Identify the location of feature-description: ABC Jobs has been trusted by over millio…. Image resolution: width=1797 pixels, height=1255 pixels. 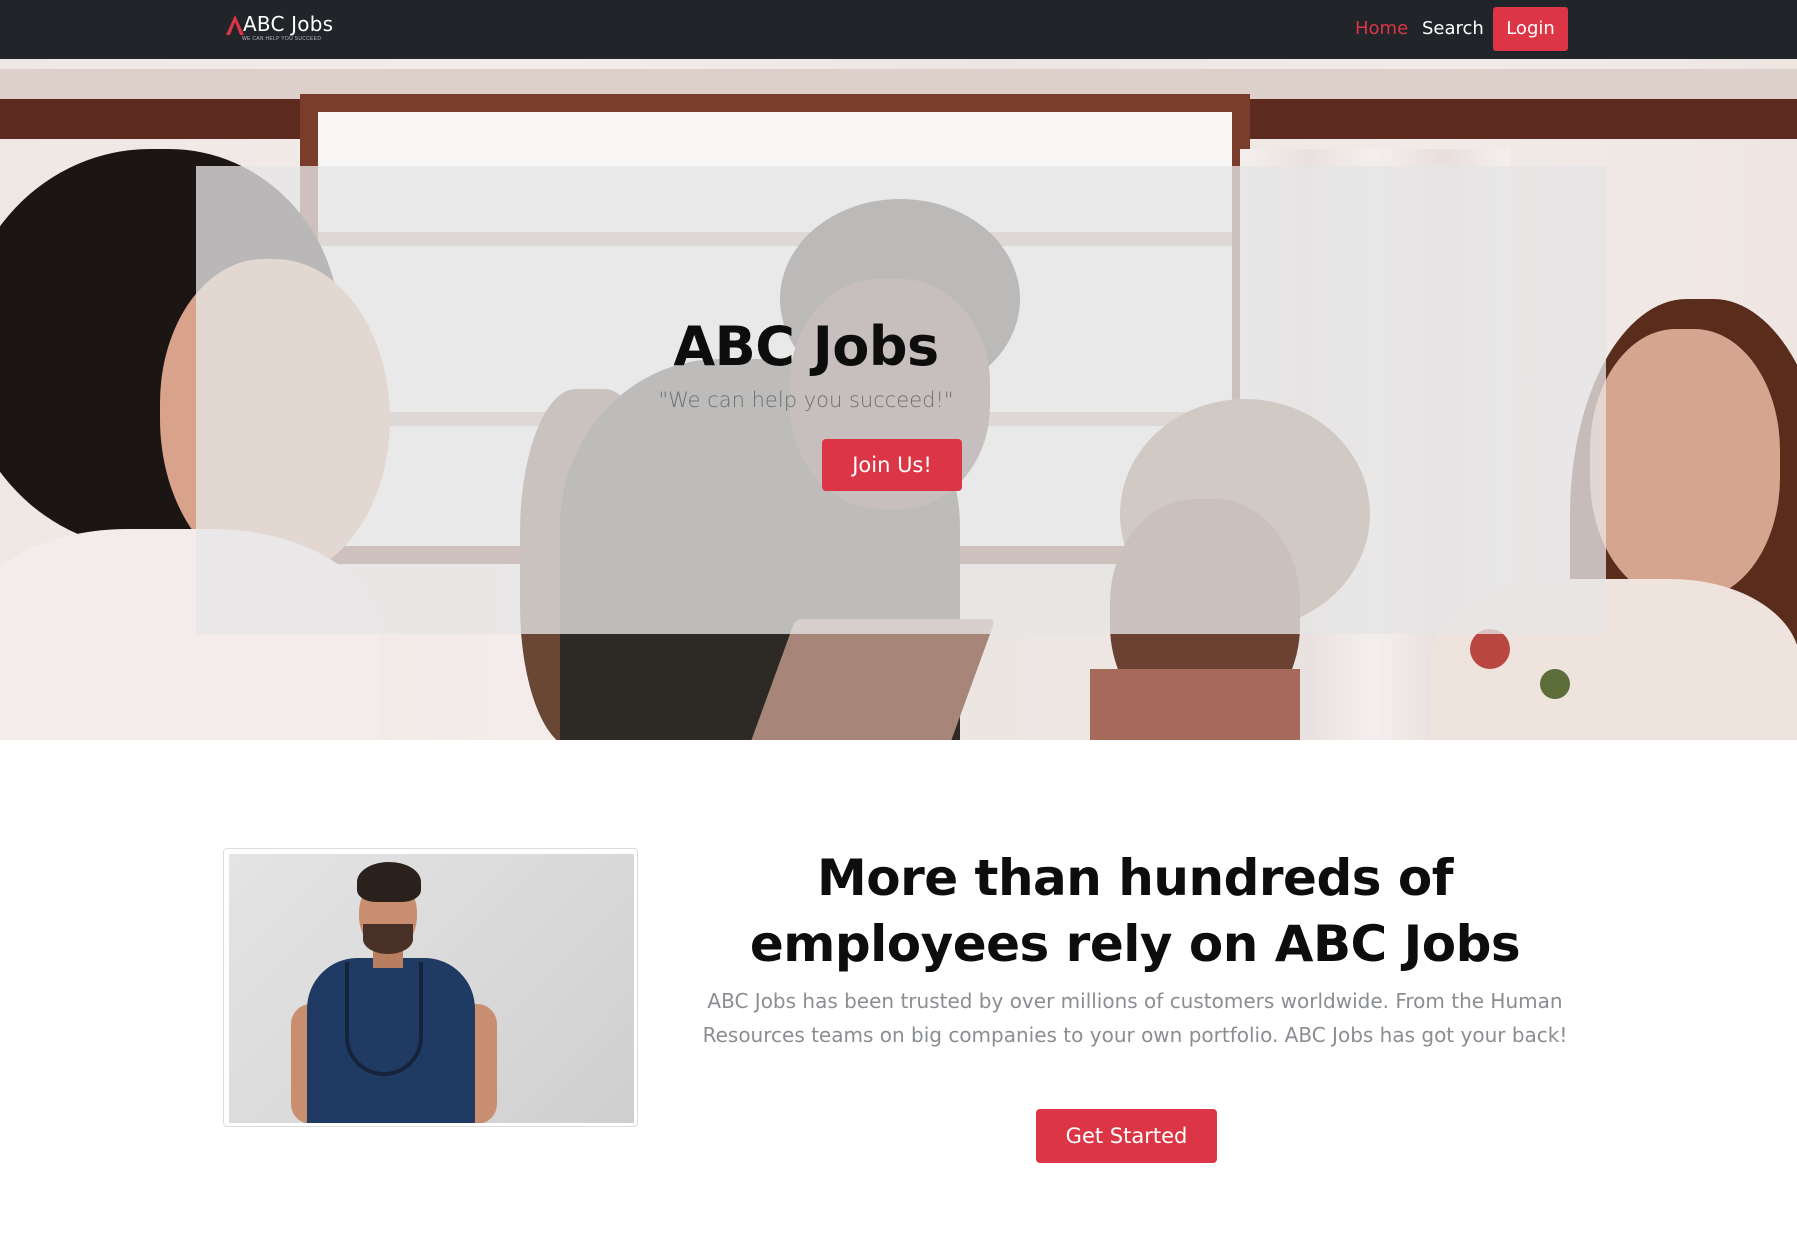
(1135, 1018).